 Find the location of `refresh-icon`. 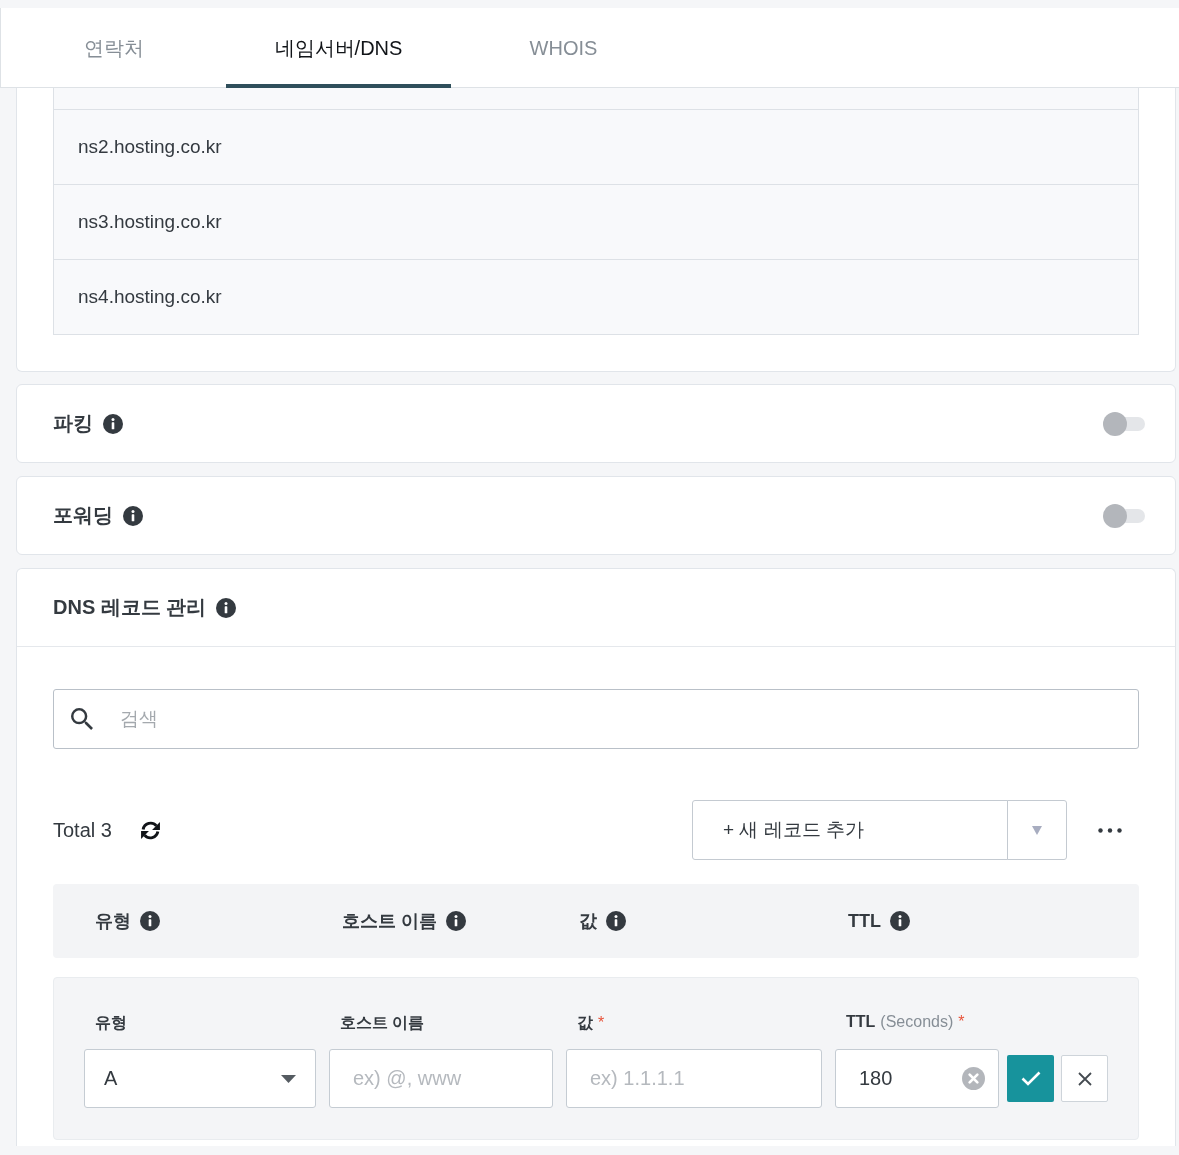

refresh-icon is located at coordinates (150, 830).